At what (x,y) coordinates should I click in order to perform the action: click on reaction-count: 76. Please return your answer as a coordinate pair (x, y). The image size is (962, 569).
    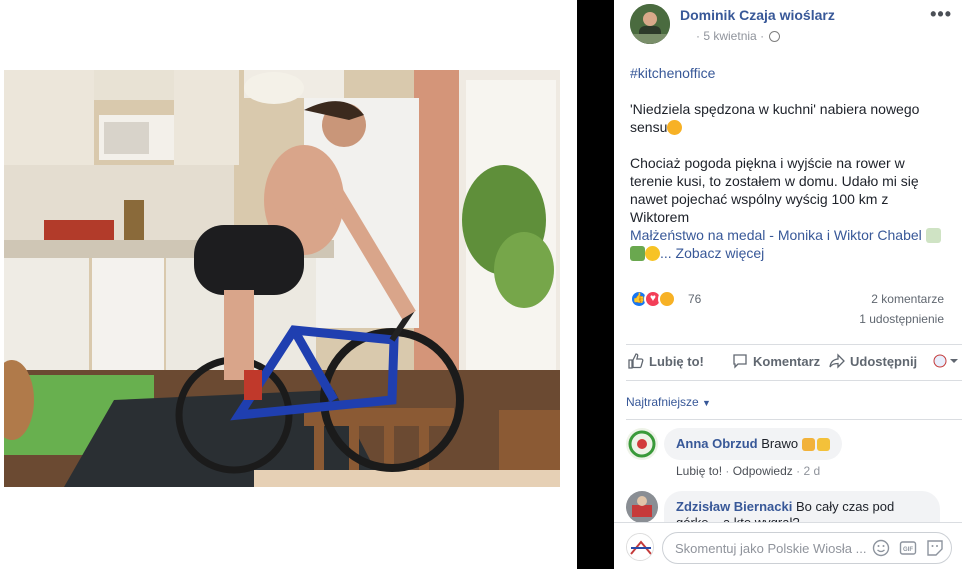
    Looking at the image, I should click on (694, 299).